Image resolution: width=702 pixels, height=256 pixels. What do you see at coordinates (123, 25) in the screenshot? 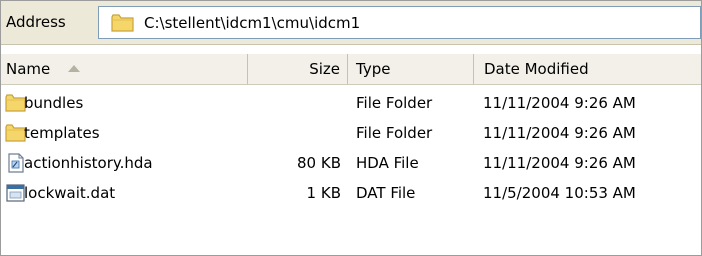
I see `folder-icon` at bounding box center [123, 25].